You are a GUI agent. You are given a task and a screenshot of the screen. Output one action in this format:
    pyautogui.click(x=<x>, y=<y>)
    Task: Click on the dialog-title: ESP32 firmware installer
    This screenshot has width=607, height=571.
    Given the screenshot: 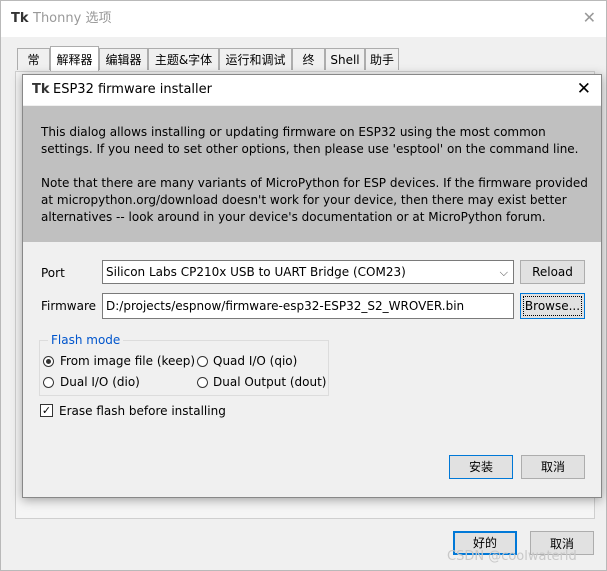 What is the action you would take?
    pyautogui.click(x=132, y=89)
    